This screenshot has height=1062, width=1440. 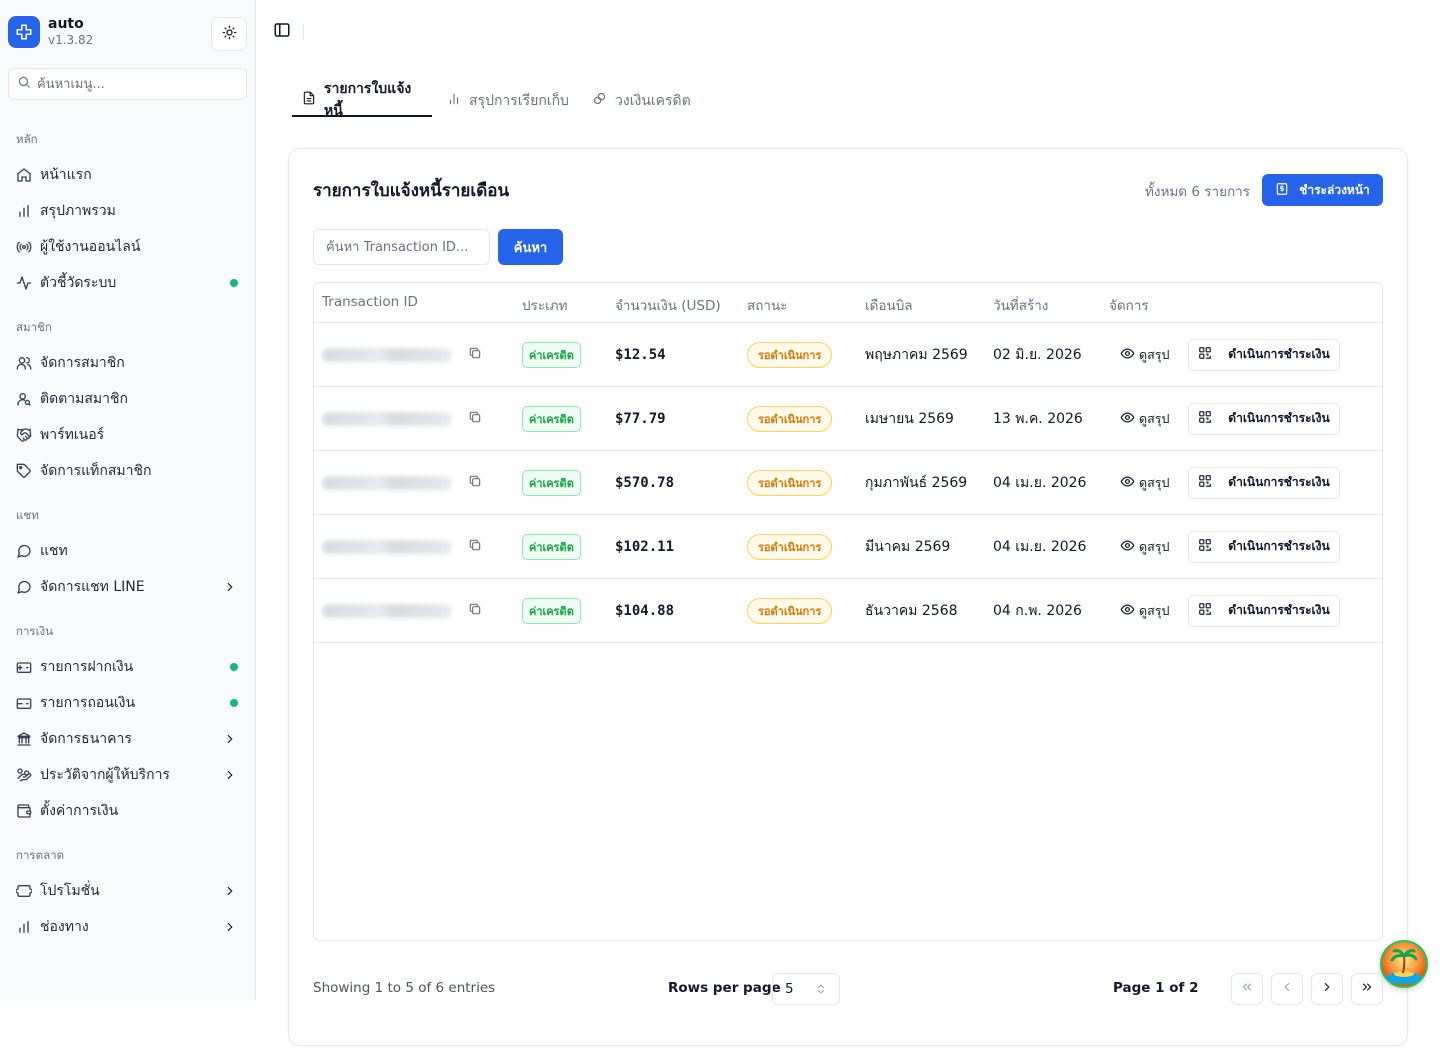 I want to click on chevrons-left-icon, so click(x=1247, y=989).